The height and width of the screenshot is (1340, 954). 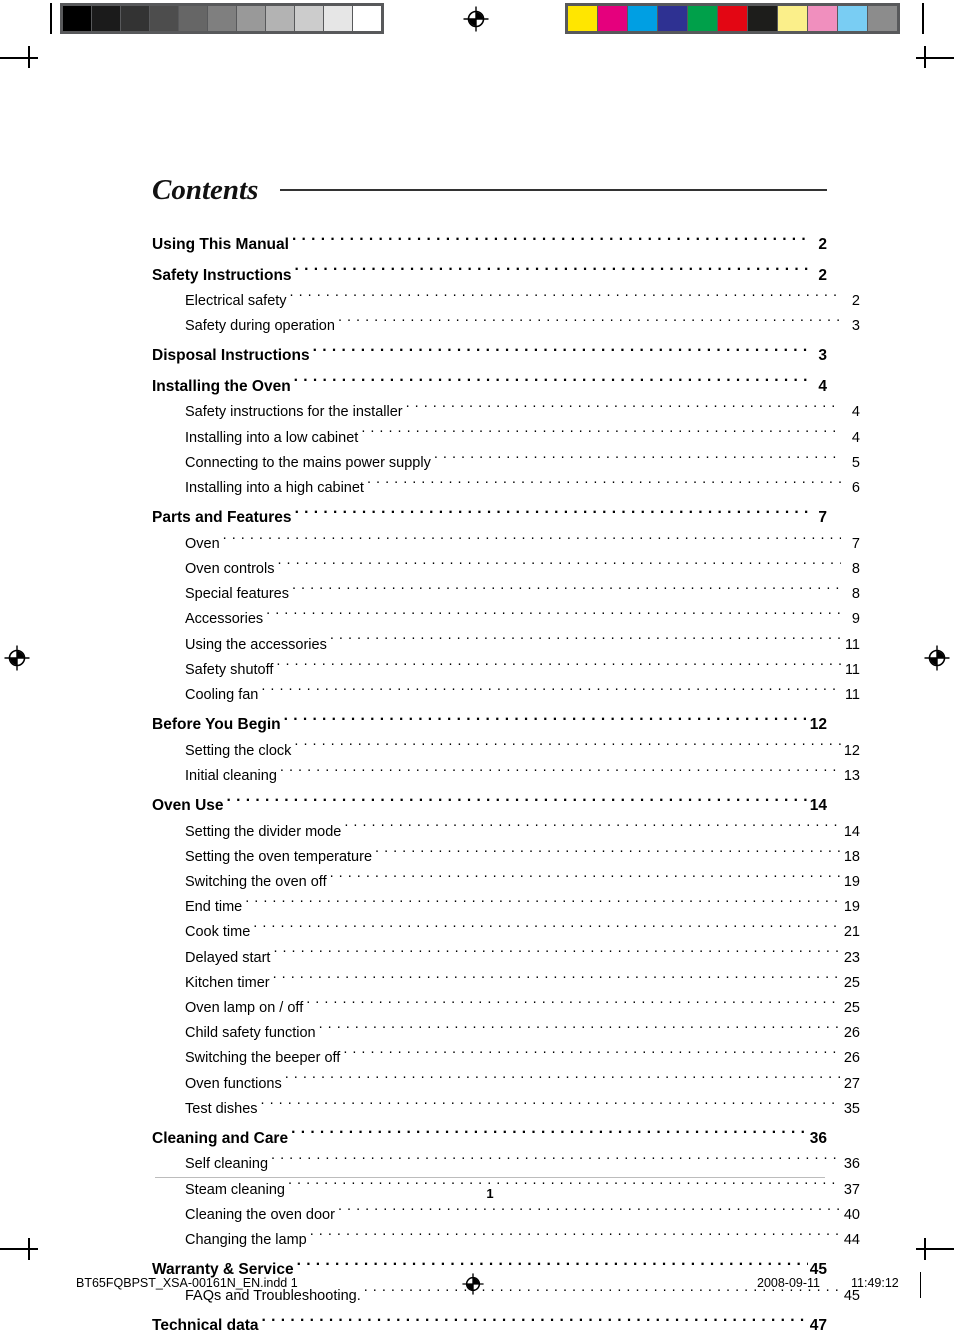 What do you see at coordinates (851, 1058) in the screenshot?
I see `toc-entry-page-number: 26` at bounding box center [851, 1058].